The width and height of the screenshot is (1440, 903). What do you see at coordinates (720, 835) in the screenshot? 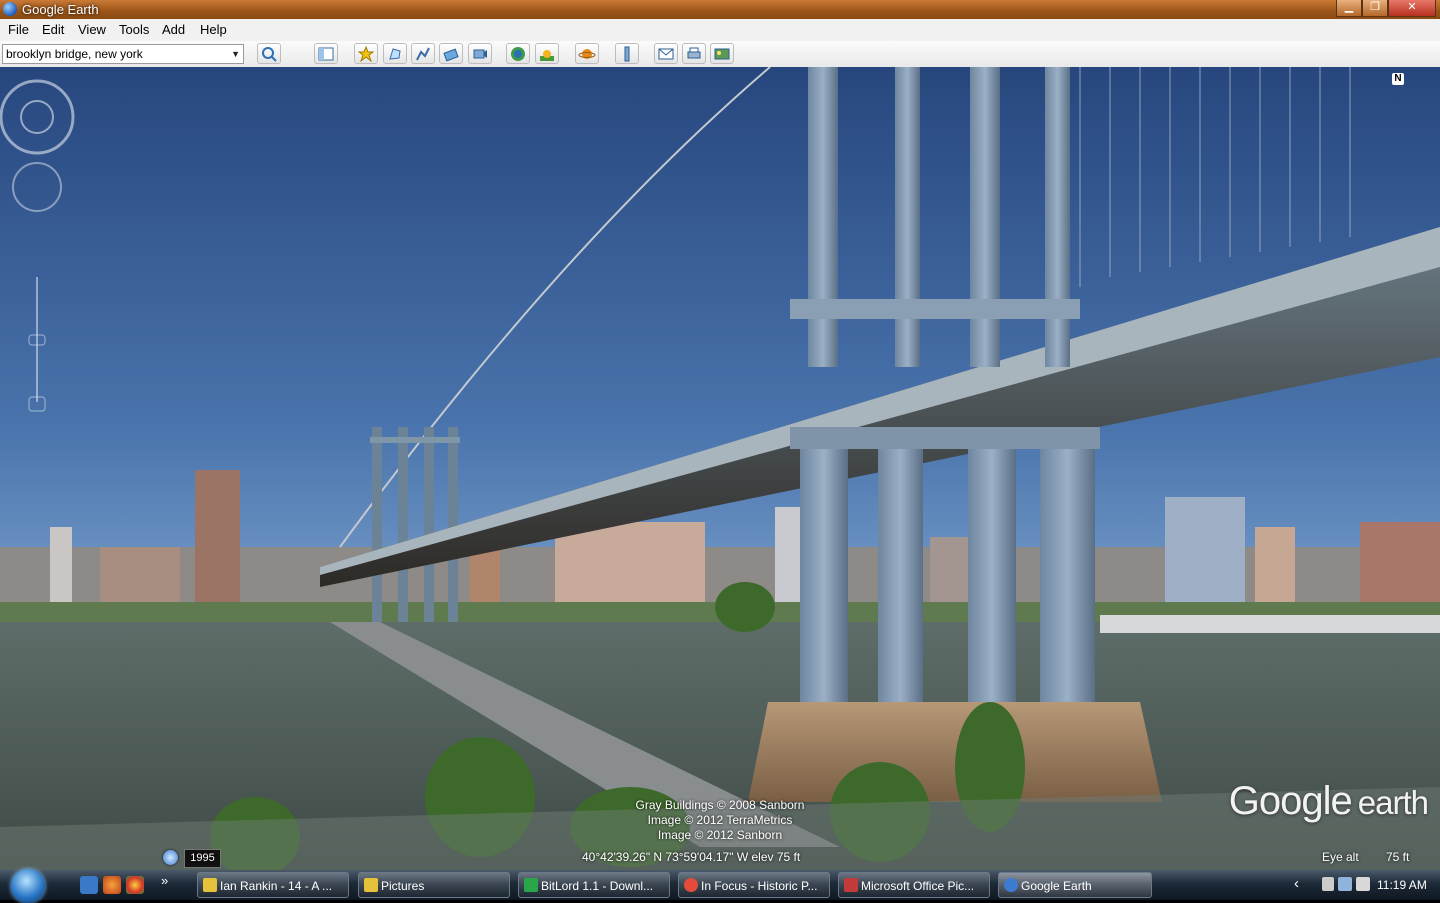
I see `credit-line: Image © 2012 Sanborn` at bounding box center [720, 835].